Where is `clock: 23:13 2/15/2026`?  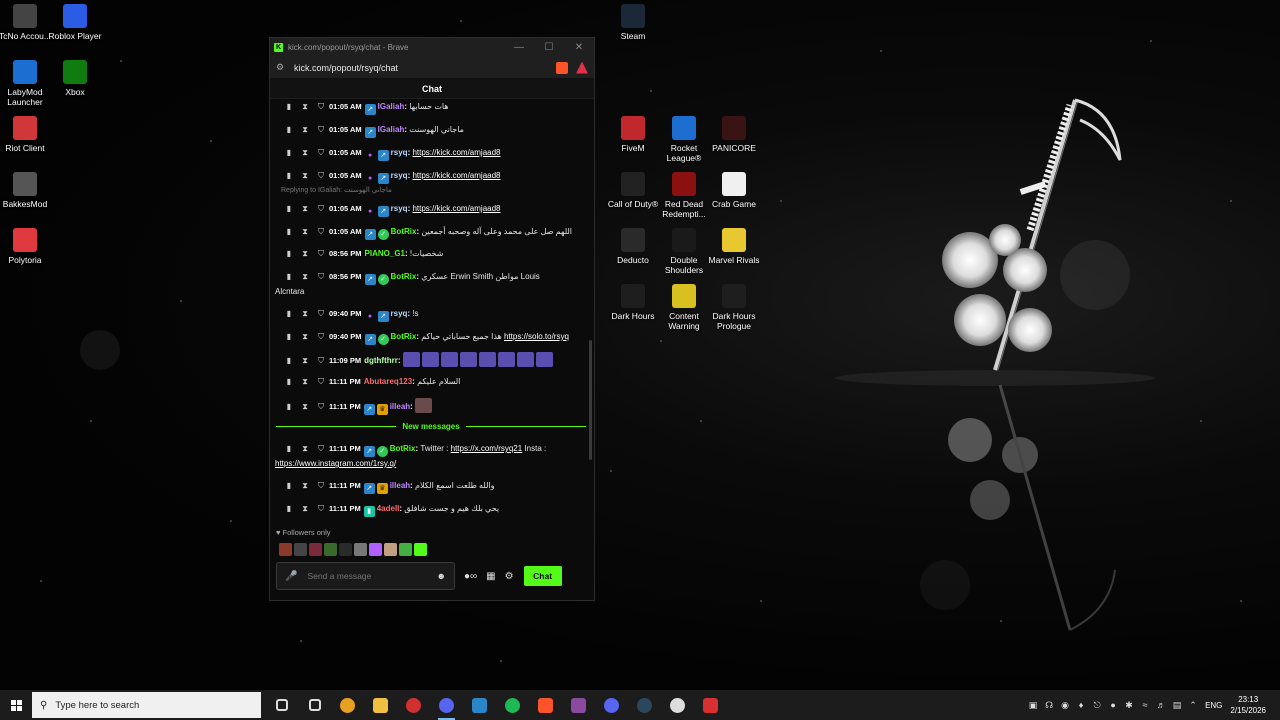 clock: 23:13 2/15/2026 is located at coordinates (1248, 705).